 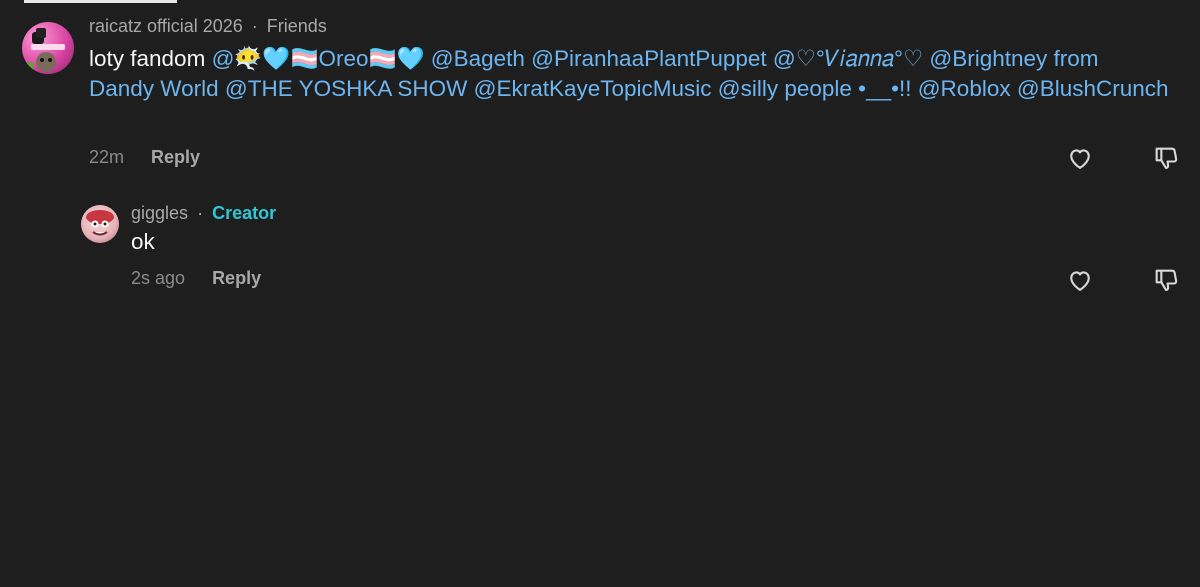 I want to click on comment-text-prefix: loty fandom, so click(x=150, y=58).